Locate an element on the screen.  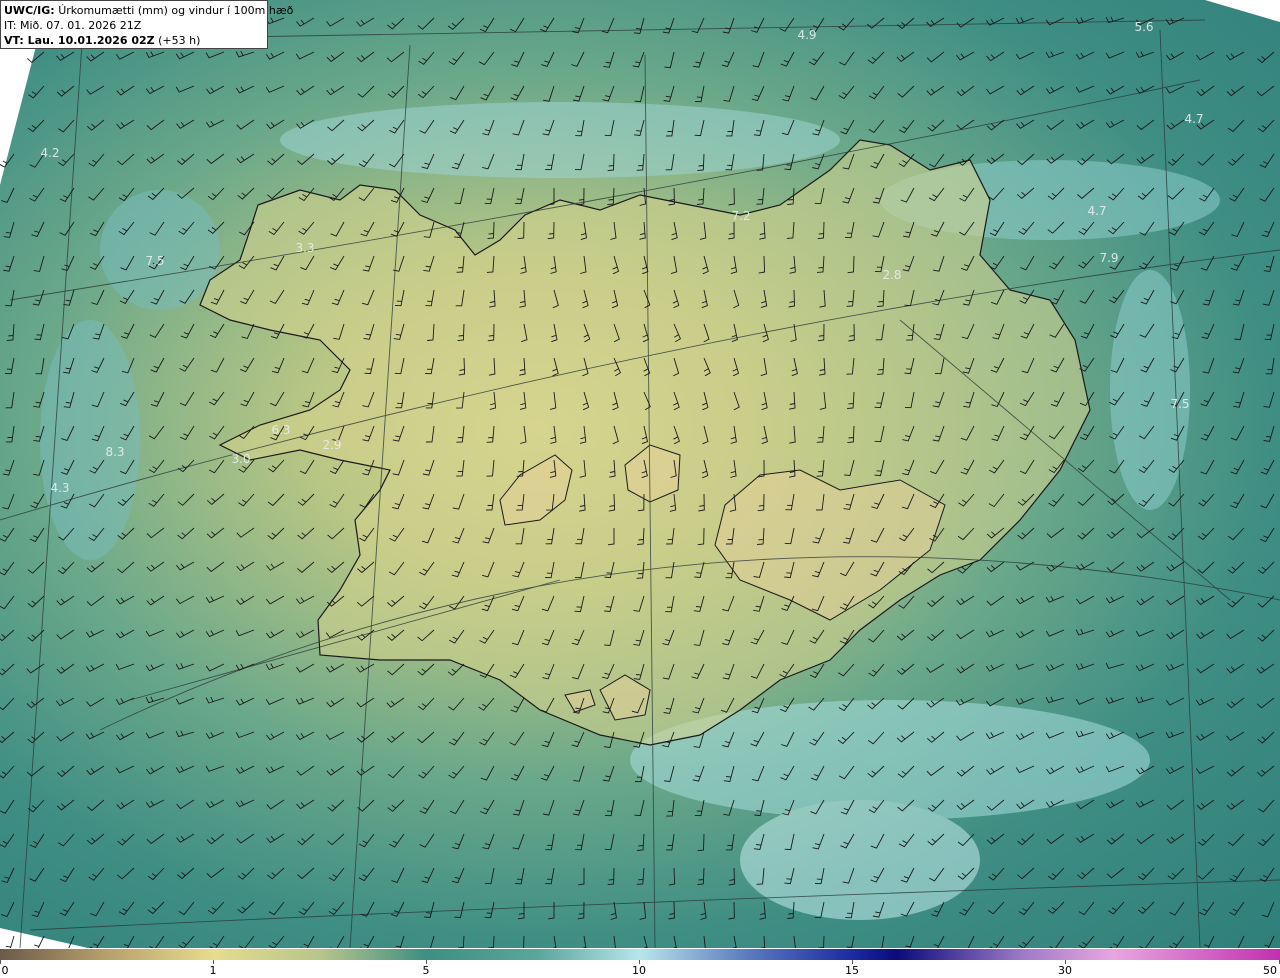
precipitation-colorbar: 0 1 5 10 15 30 50 is located at coordinates (640, 963).